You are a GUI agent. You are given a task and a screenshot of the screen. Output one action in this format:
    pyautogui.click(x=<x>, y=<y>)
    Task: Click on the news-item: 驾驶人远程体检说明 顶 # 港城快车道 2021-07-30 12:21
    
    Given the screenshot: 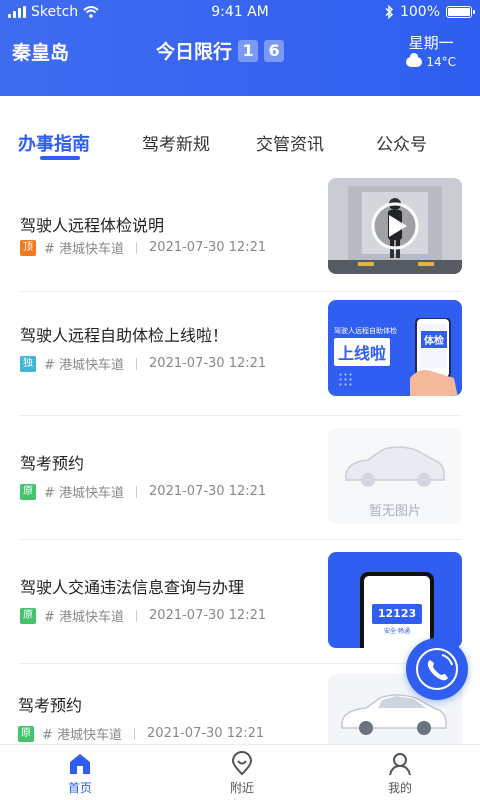 What is the action you would take?
    pyautogui.click(x=241, y=230)
    